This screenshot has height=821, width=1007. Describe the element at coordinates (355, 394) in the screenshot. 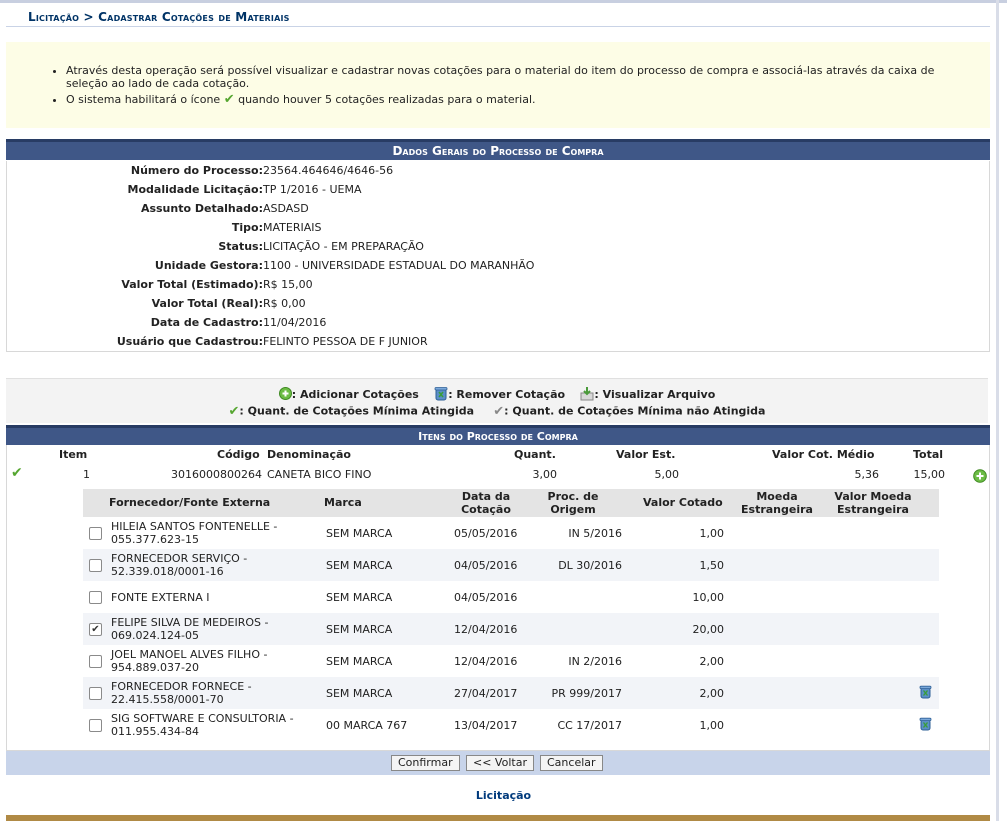

I see `legend-add-label: : Adicionar Cotações` at that location.